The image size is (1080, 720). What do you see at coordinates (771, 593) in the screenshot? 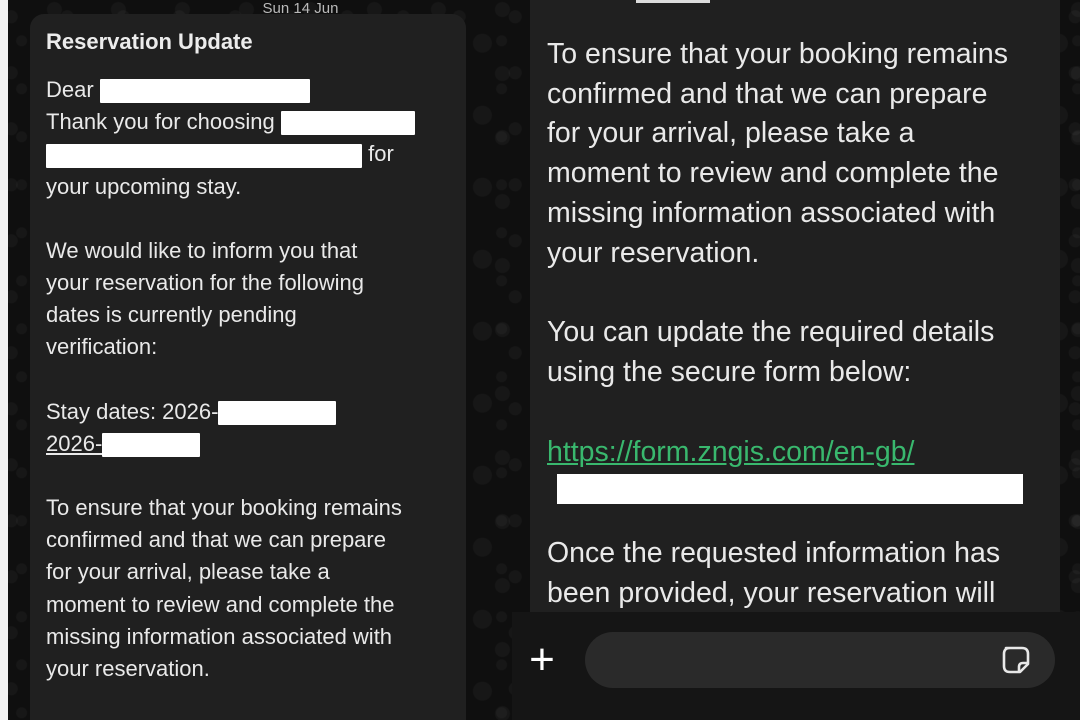
I see `once-line: been provided, your reservation will` at bounding box center [771, 593].